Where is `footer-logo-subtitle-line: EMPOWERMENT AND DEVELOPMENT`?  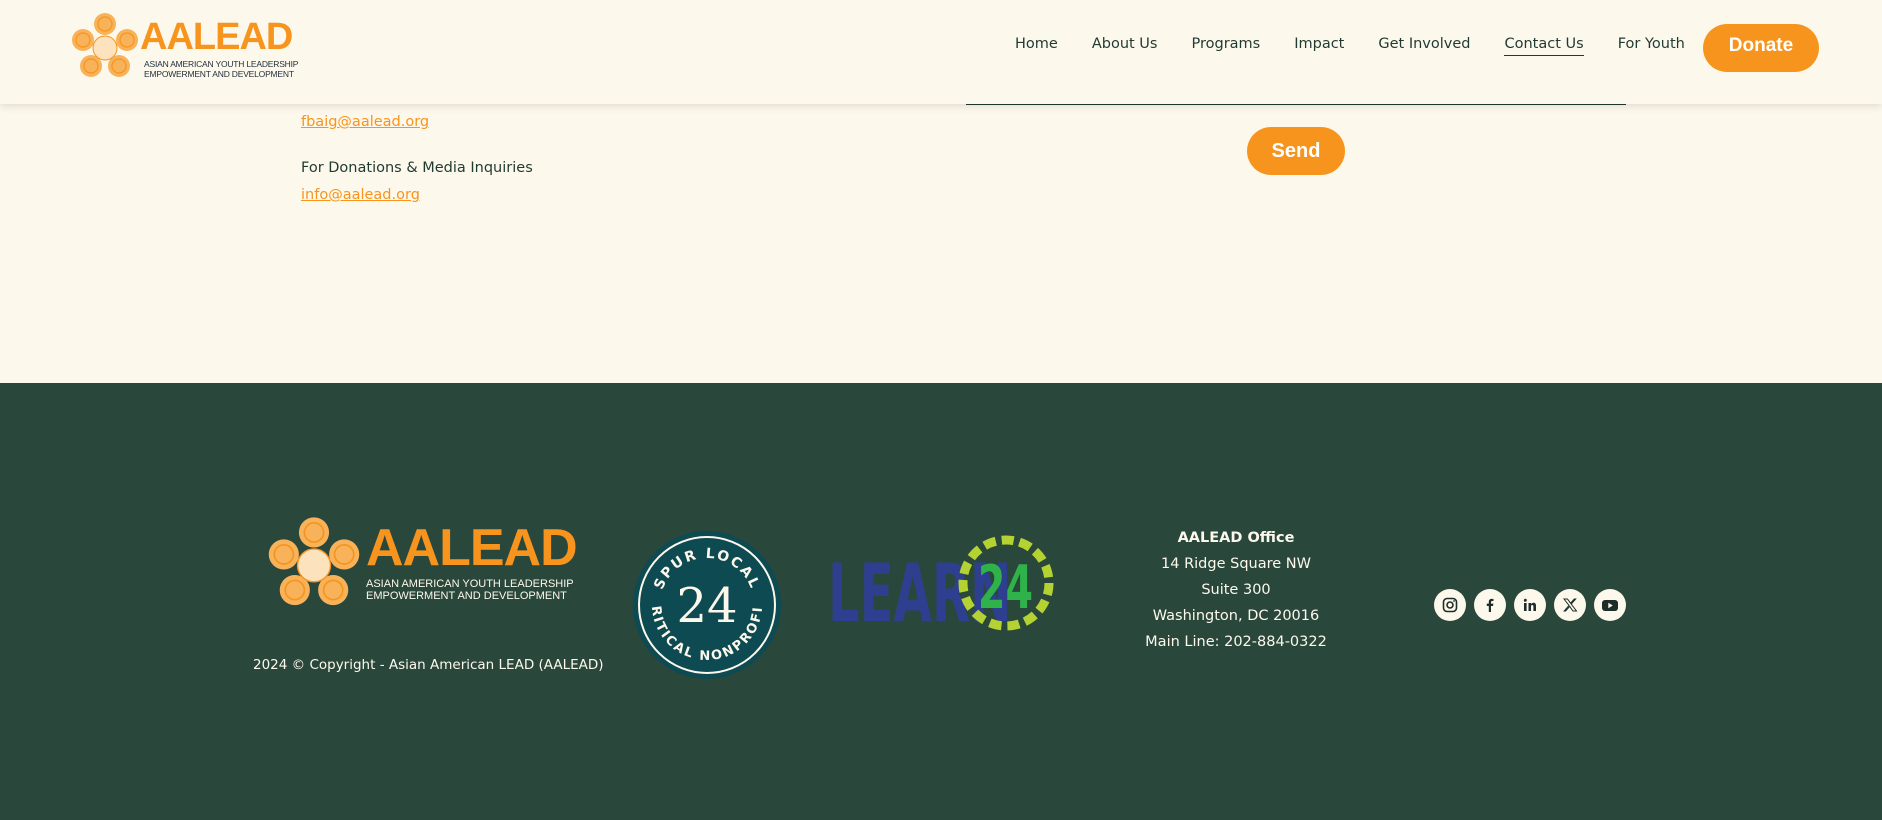
footer-logo-subtitle-line: EMPOWERMENT AND DEVELOPMENT is located at coordinates (466, 596).